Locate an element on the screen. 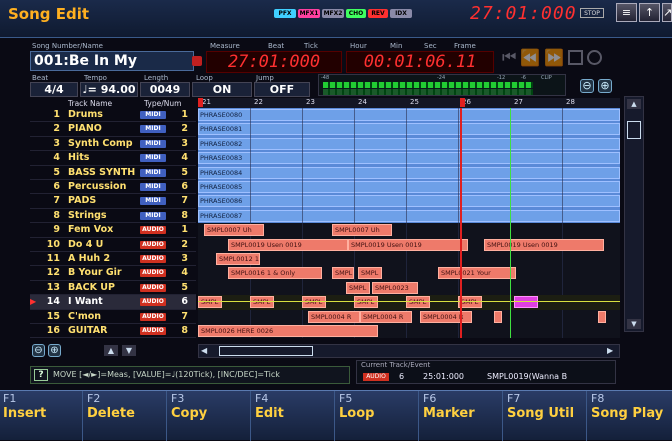  track-row: 11 A Huh 2 AUDIO 3 is located at coordinates (113, 259).